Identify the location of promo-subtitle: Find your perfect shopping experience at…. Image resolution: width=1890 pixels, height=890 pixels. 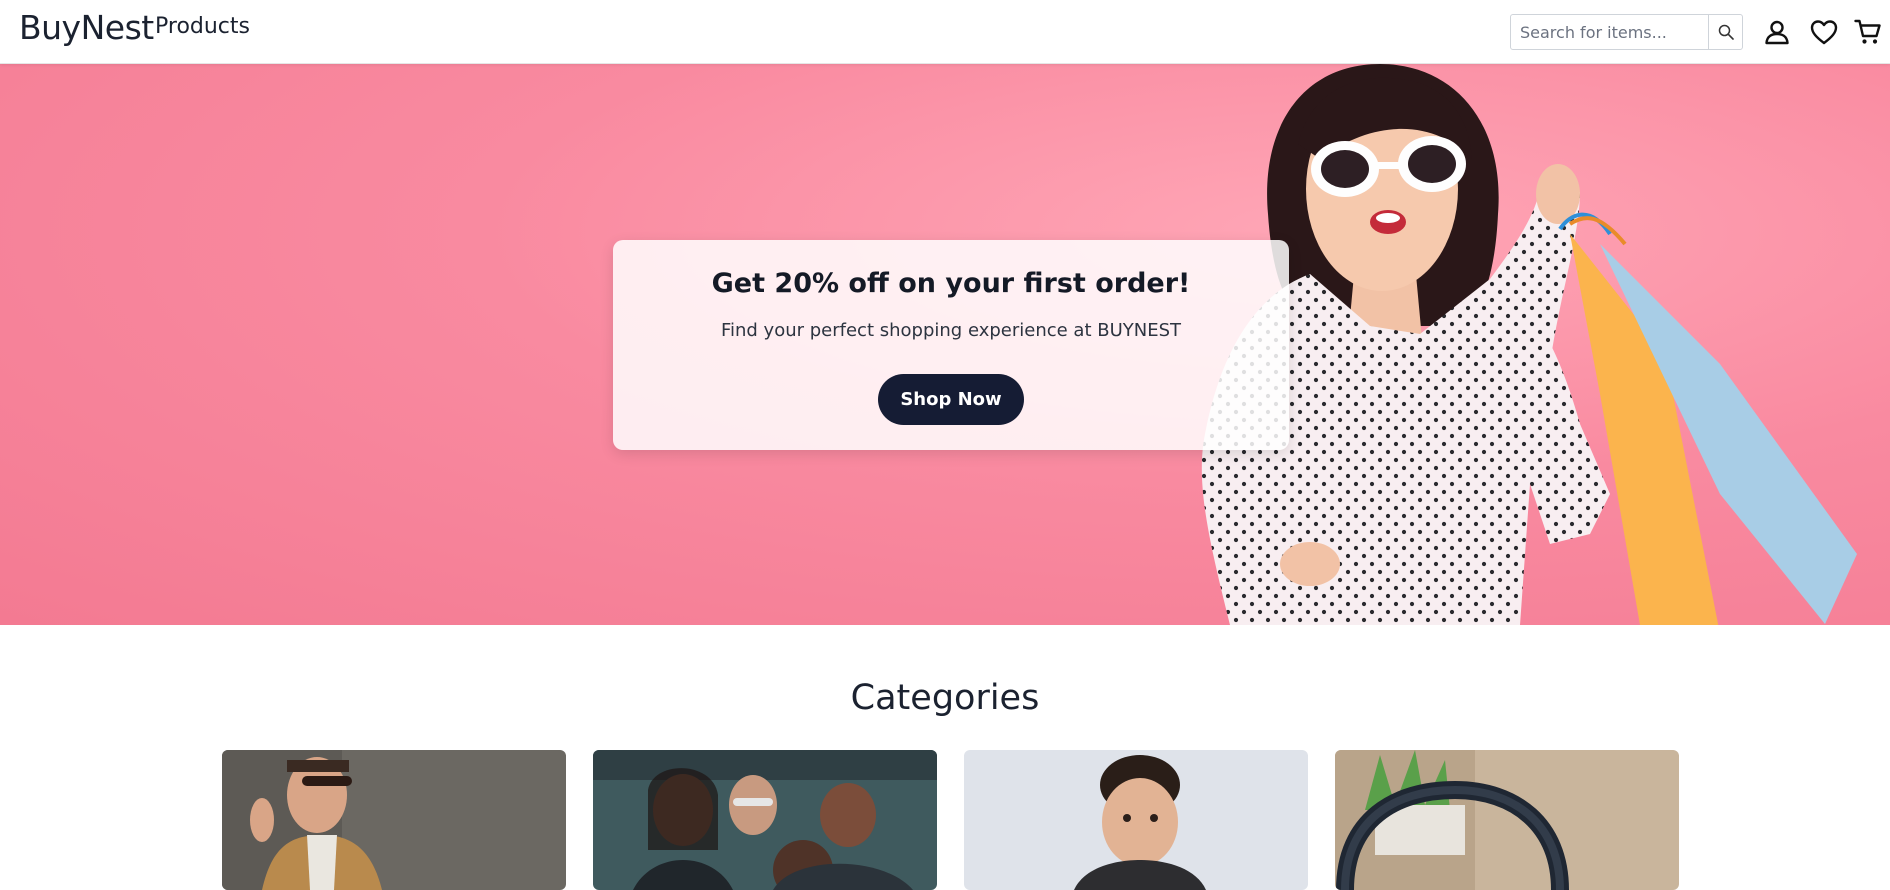
(951, 330).